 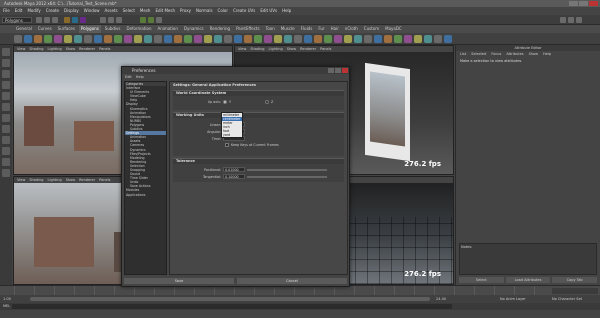 I want to click on category-item: Applications, so click(x=145, y=195).